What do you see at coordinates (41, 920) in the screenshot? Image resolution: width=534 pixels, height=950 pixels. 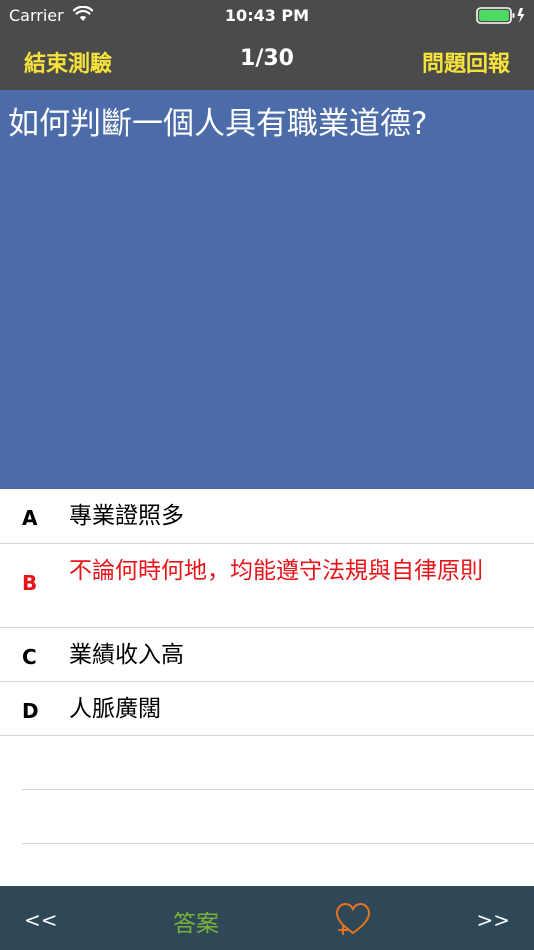 I see `previous-question-button: <<` at bounding box center [41, 920].